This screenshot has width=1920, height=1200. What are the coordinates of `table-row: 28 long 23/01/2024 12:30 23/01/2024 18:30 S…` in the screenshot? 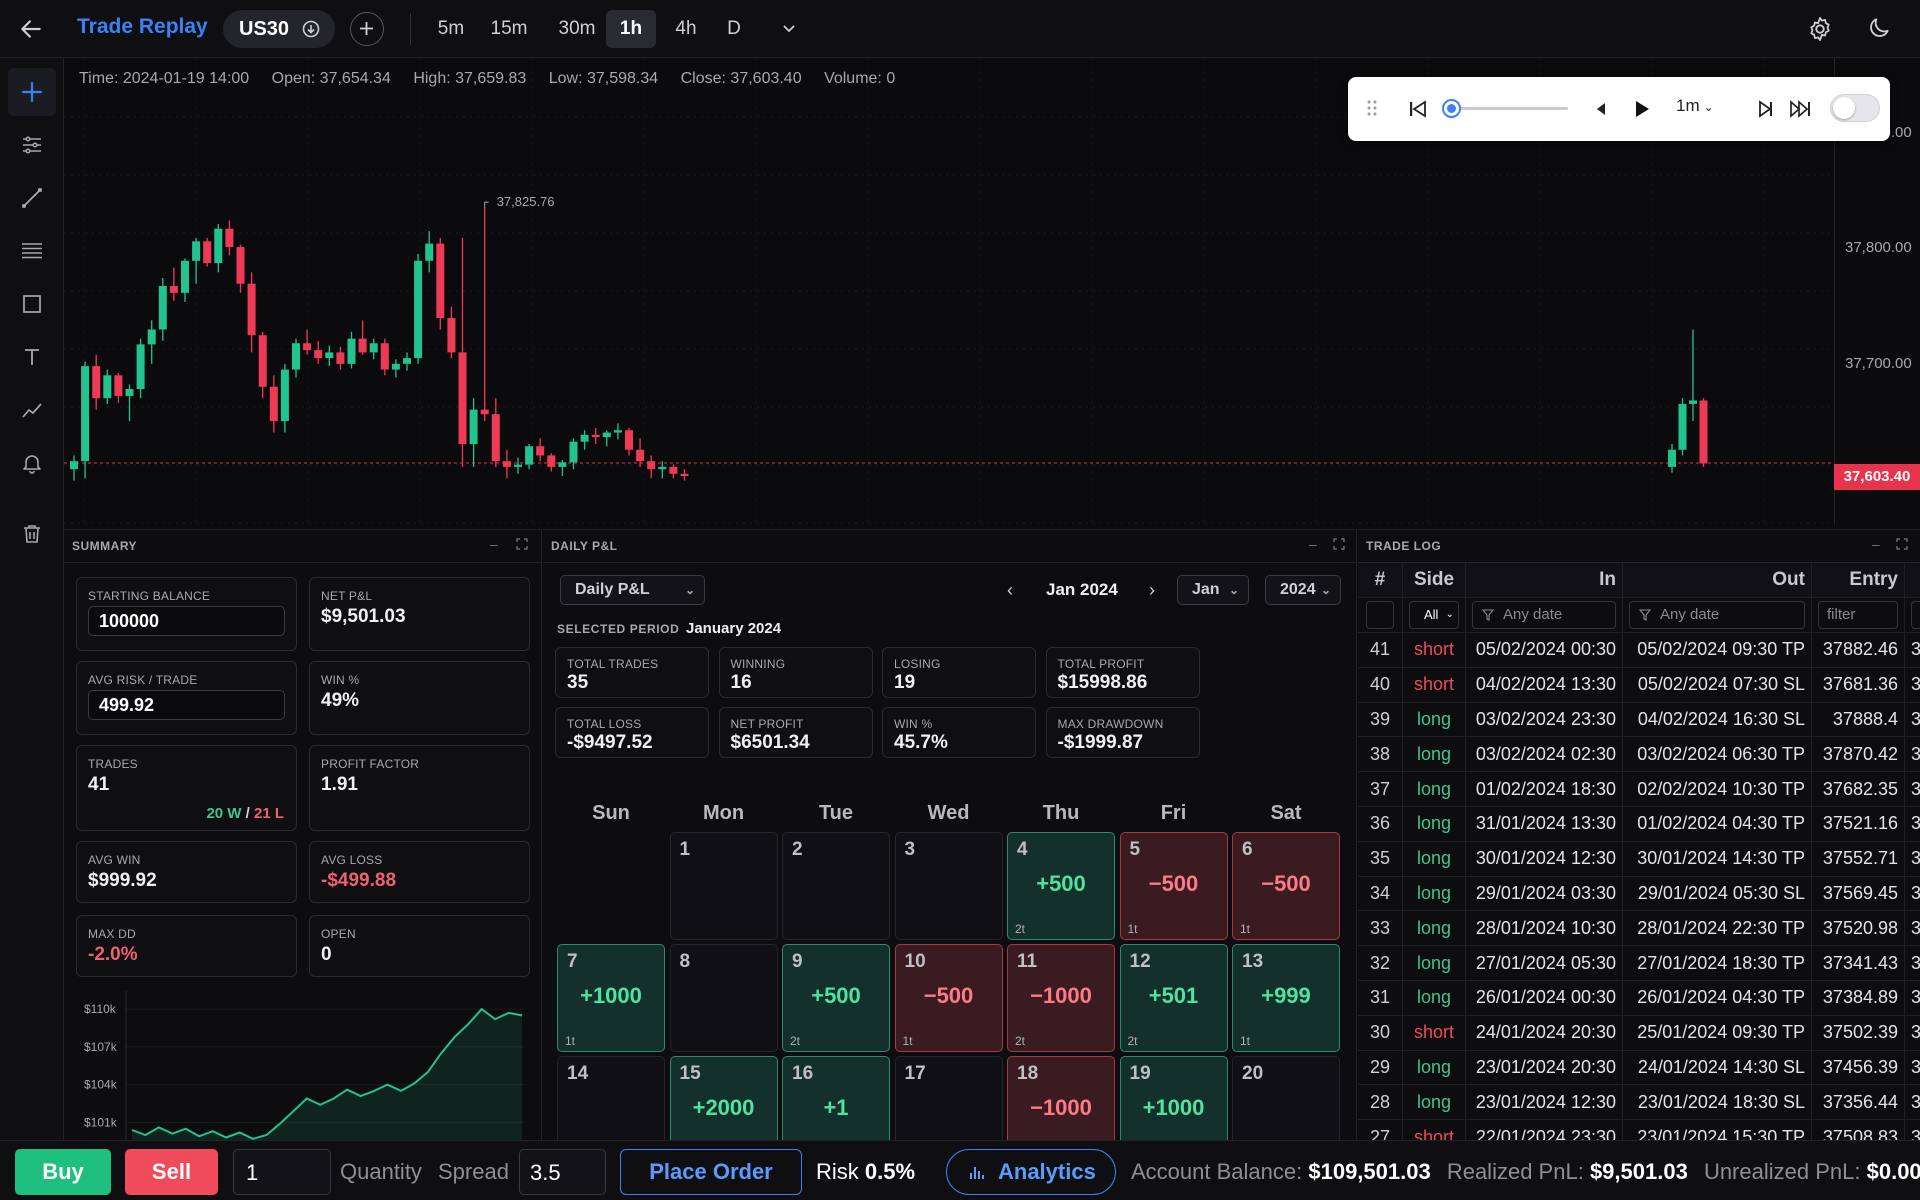 It's located at (1639, 1102).